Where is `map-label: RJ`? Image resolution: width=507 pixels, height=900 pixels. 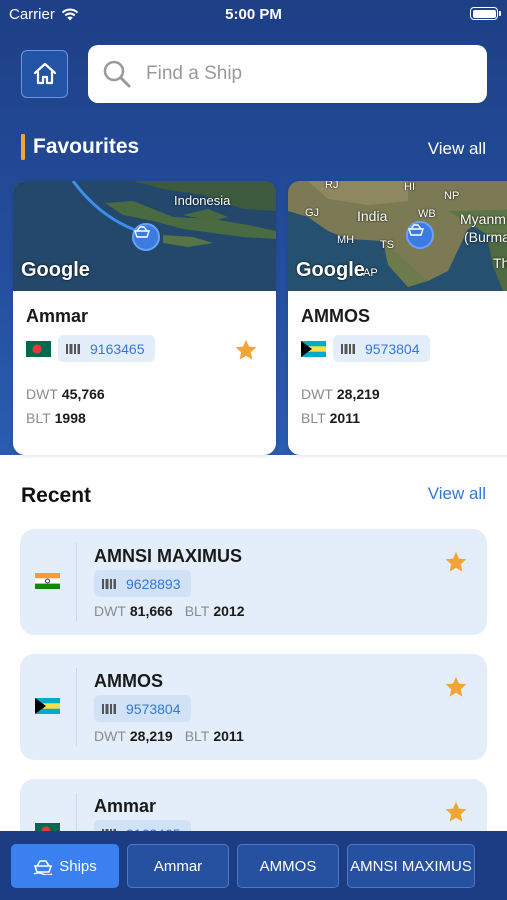 map-label: RJ is located at coordinates (332, 186).